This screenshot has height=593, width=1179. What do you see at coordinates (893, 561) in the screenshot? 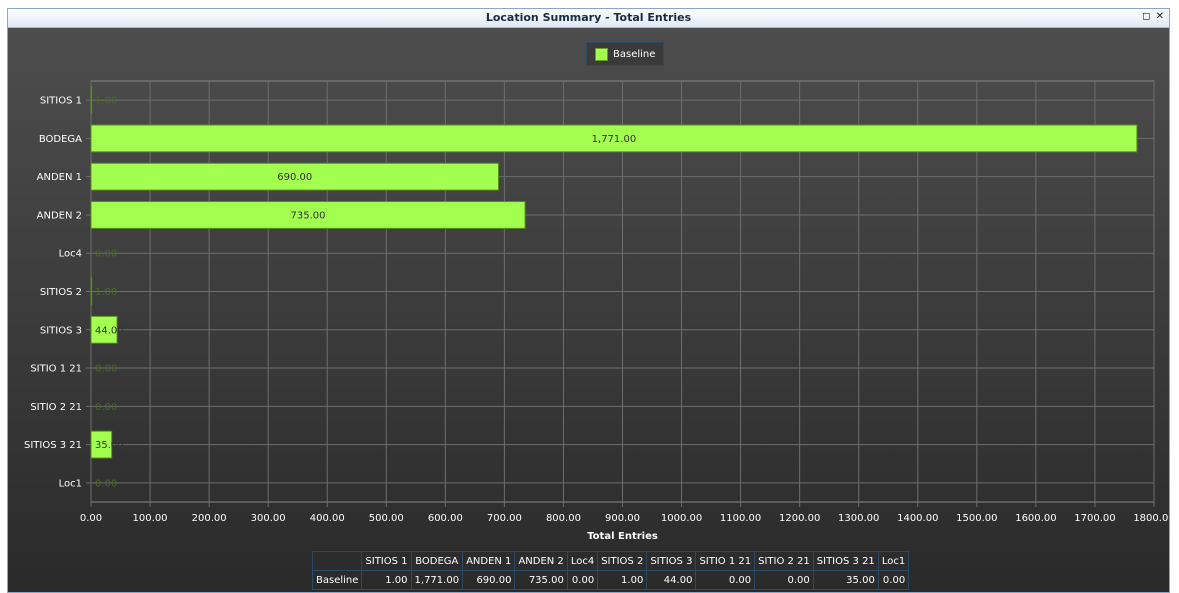
I see `table-column-header: Loc1` at bounding box center [893, 561].